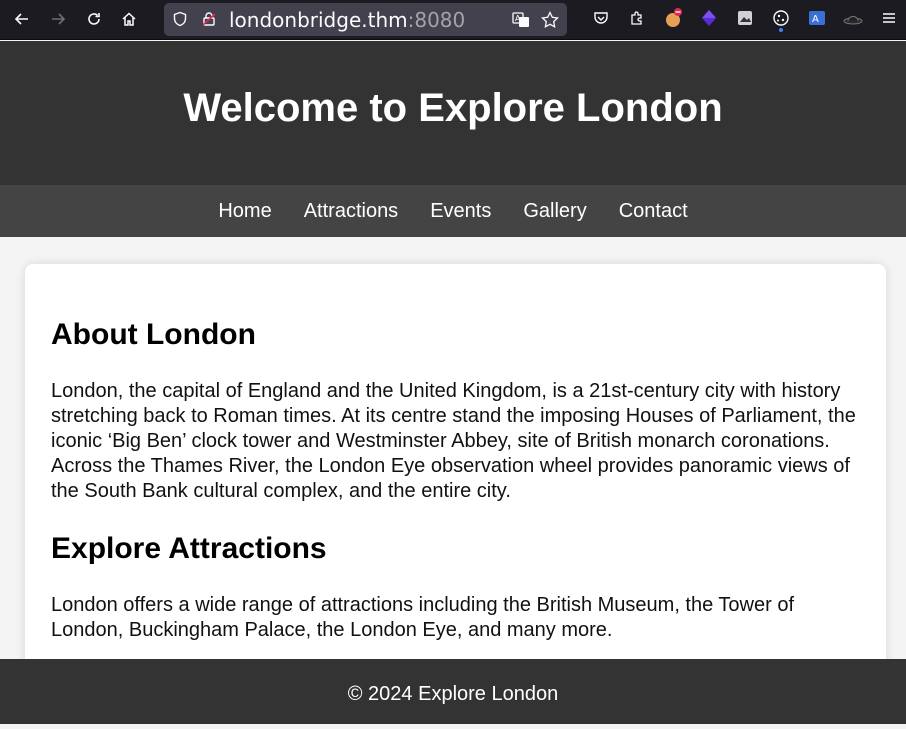 Image resolution: width=906 pixels, height=729 pixels. What do you see at coordinates (453, 108) in the screenshot?
I see `page-title: Welcome to Explore London` at bounding box center [453, 108].